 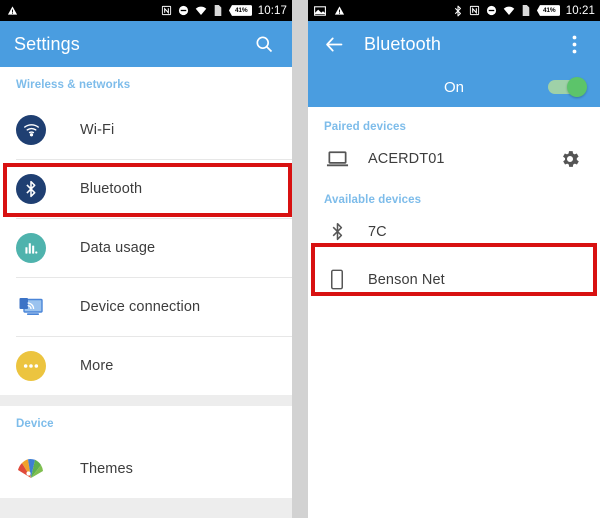 What do you see at coordinates (334, 44) in the screenshot?
I see `back-arrow-icon` at bounding box center [334, 44].